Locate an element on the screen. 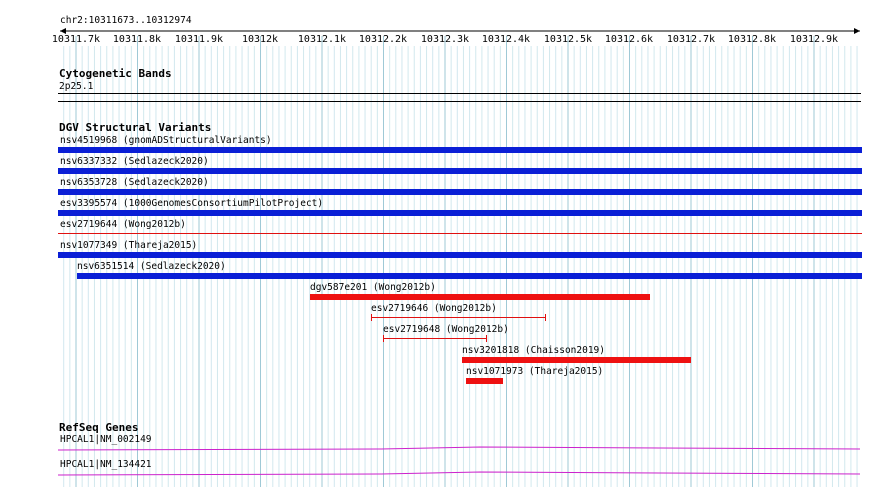 This screenshot has height=487, width=890. feature-label: esv2719644 (Wong2012b) is located at coordinates (123, 224).